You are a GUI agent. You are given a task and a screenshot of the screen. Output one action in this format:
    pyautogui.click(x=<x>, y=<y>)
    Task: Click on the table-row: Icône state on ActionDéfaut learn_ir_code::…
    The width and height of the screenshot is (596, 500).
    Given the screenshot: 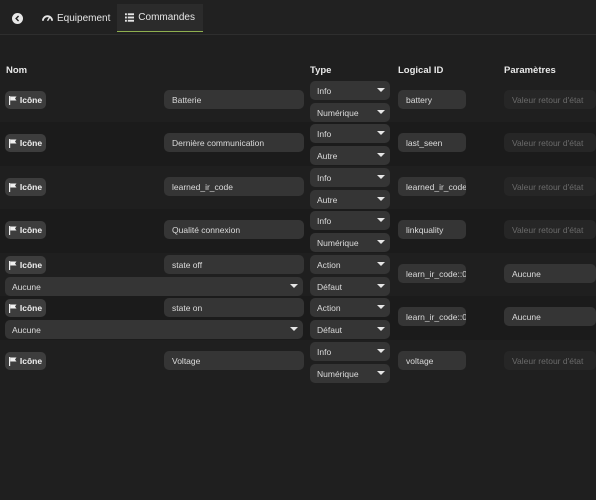 What is the action you would take?
    pyautogui.click(x=298, y=318)
    